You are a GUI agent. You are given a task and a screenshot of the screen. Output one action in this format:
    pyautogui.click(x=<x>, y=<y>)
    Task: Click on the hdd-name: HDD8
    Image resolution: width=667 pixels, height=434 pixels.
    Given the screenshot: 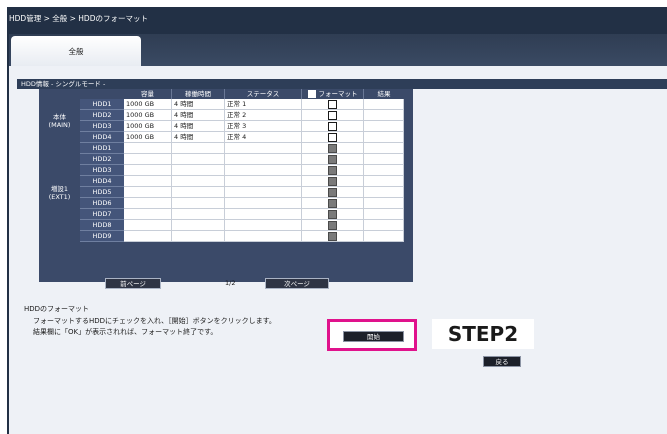 What is the action you would take?
    pyautogui.click(x=102, y=225)
    